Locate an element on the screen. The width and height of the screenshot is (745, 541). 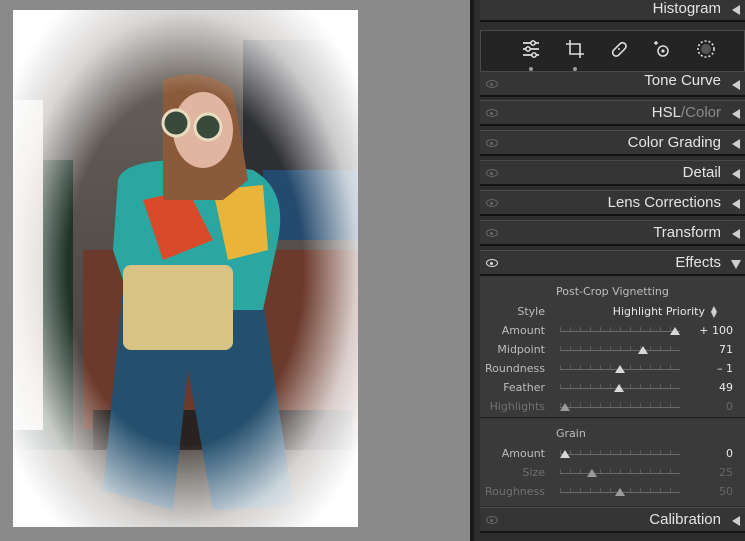
slider-row-roughness: Roughness 50 is located at coordinates (612, 492).